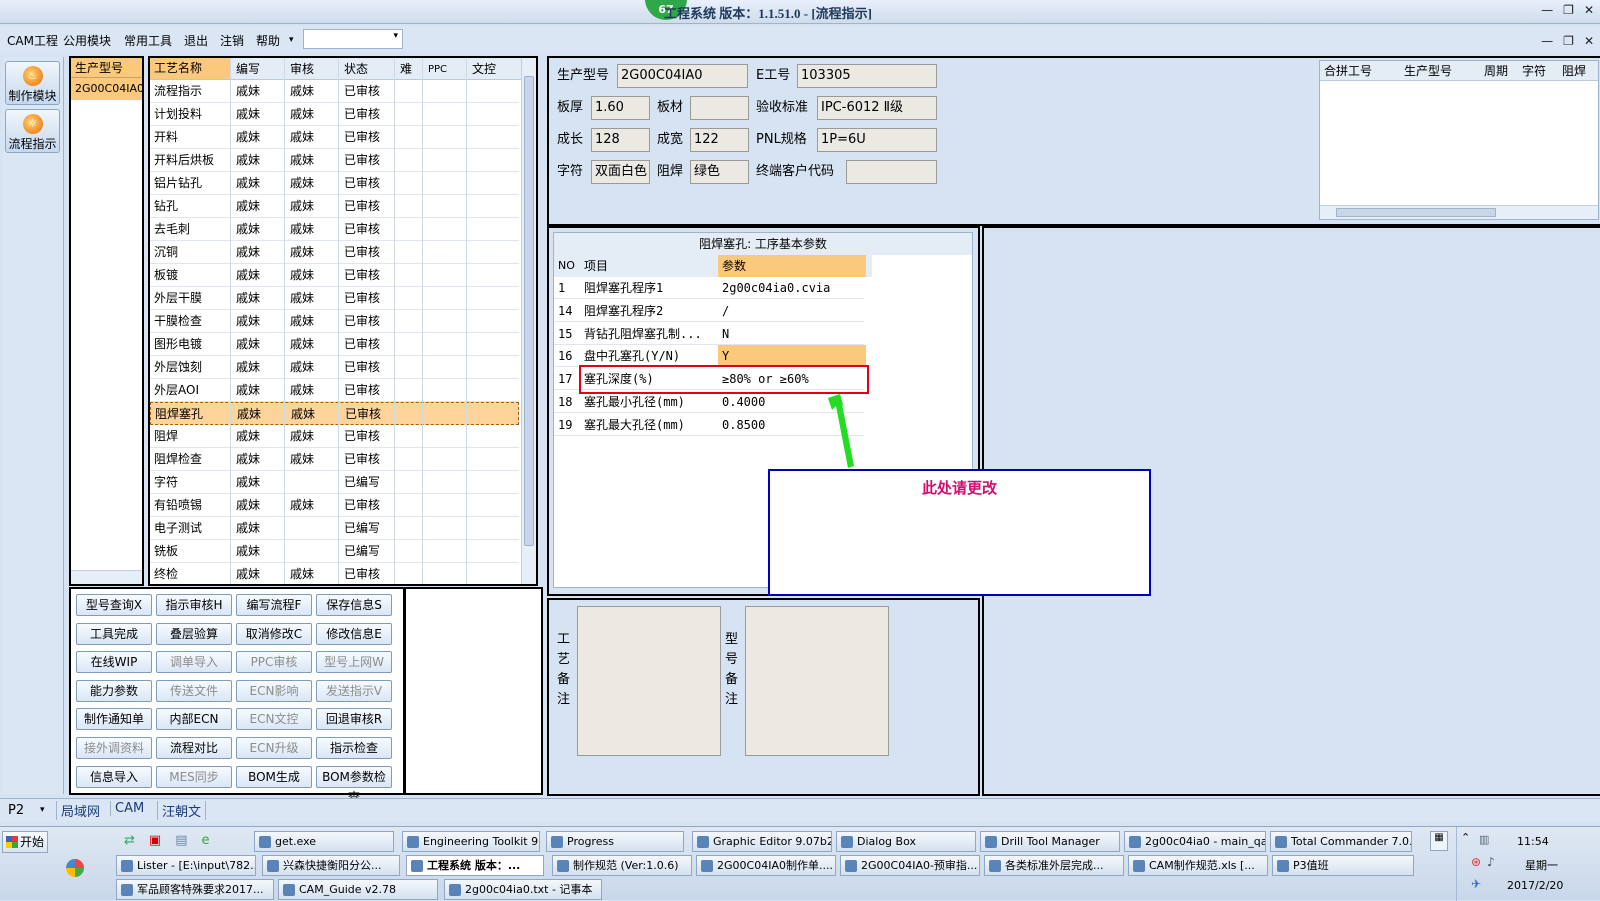  I want to click on customer-field, so click(891, 172).